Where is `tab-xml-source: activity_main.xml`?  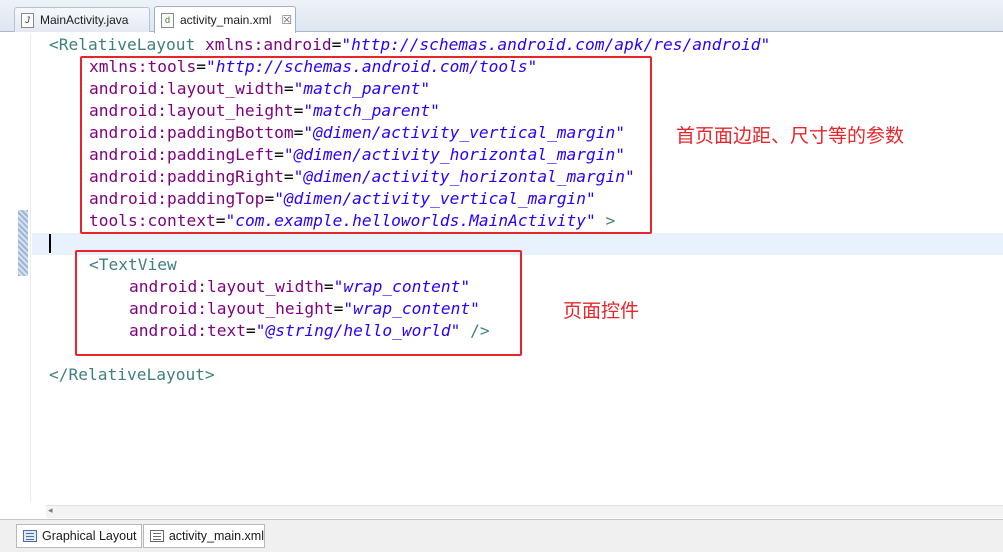 tab-xml-source: activity_main.xml is located at coordinates (204, 536).